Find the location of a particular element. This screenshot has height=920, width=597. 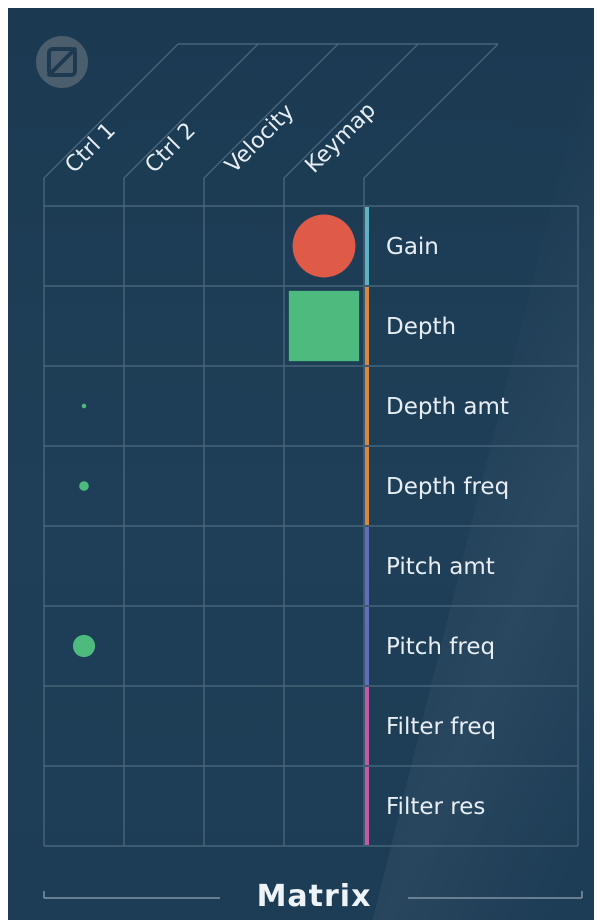

row-label-depth-amt: Depth amt is located at coordinates (447, 407).